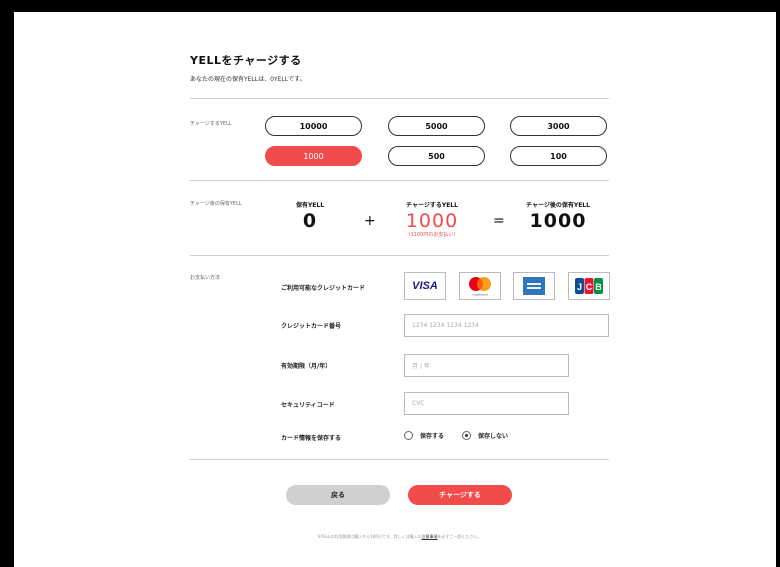 The width and height of the screenshot is (780, 567). I want to click on save-card-label: カード情報を保存する, so click(311, 438).